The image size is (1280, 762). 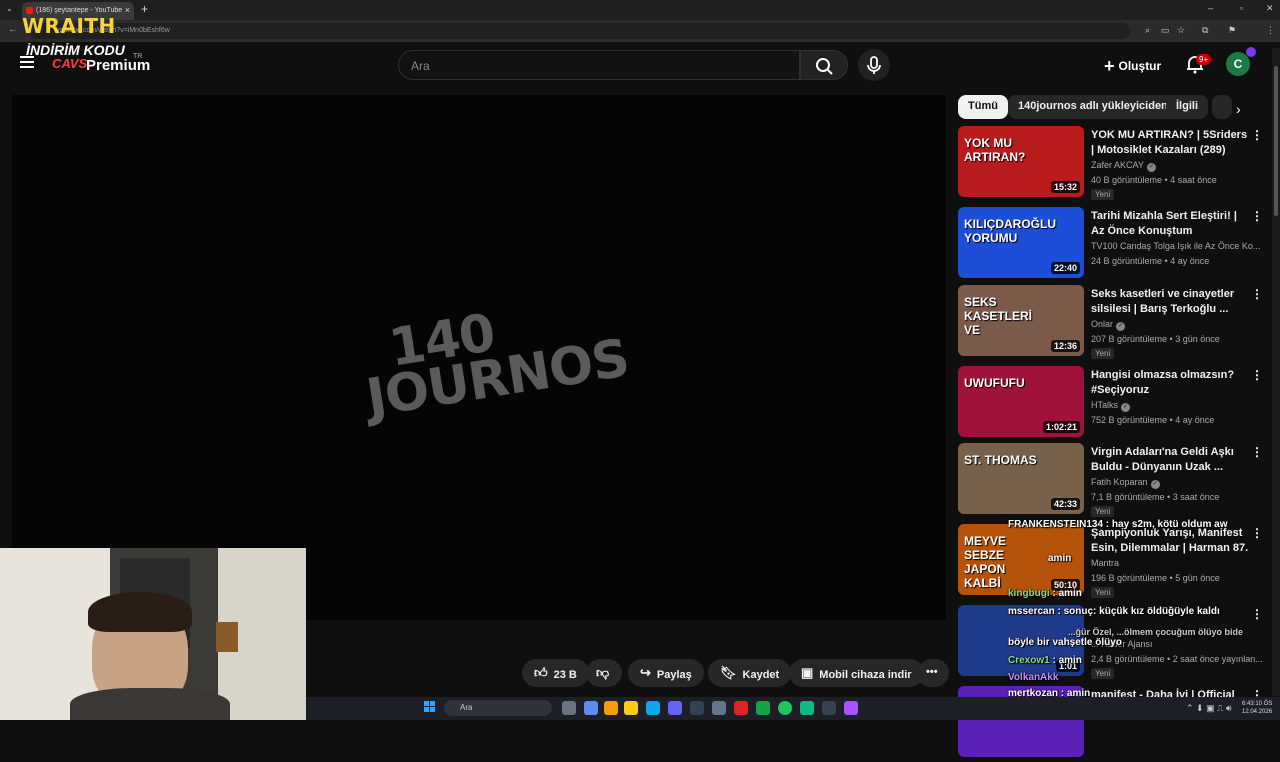 What do you see at coordinates (1031, 611) in the screenshot?
I see `chat-username: mssercan` at bounding box center [1031, 611].